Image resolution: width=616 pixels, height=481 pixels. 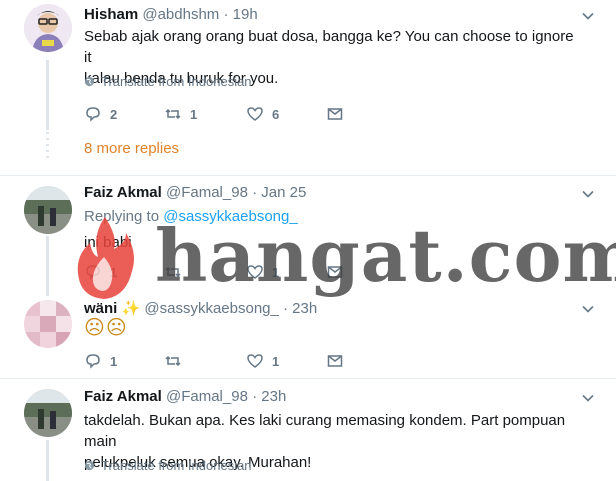 I want to click on mention-link: @sassykkaebsong_, so click(x=230, y=216).